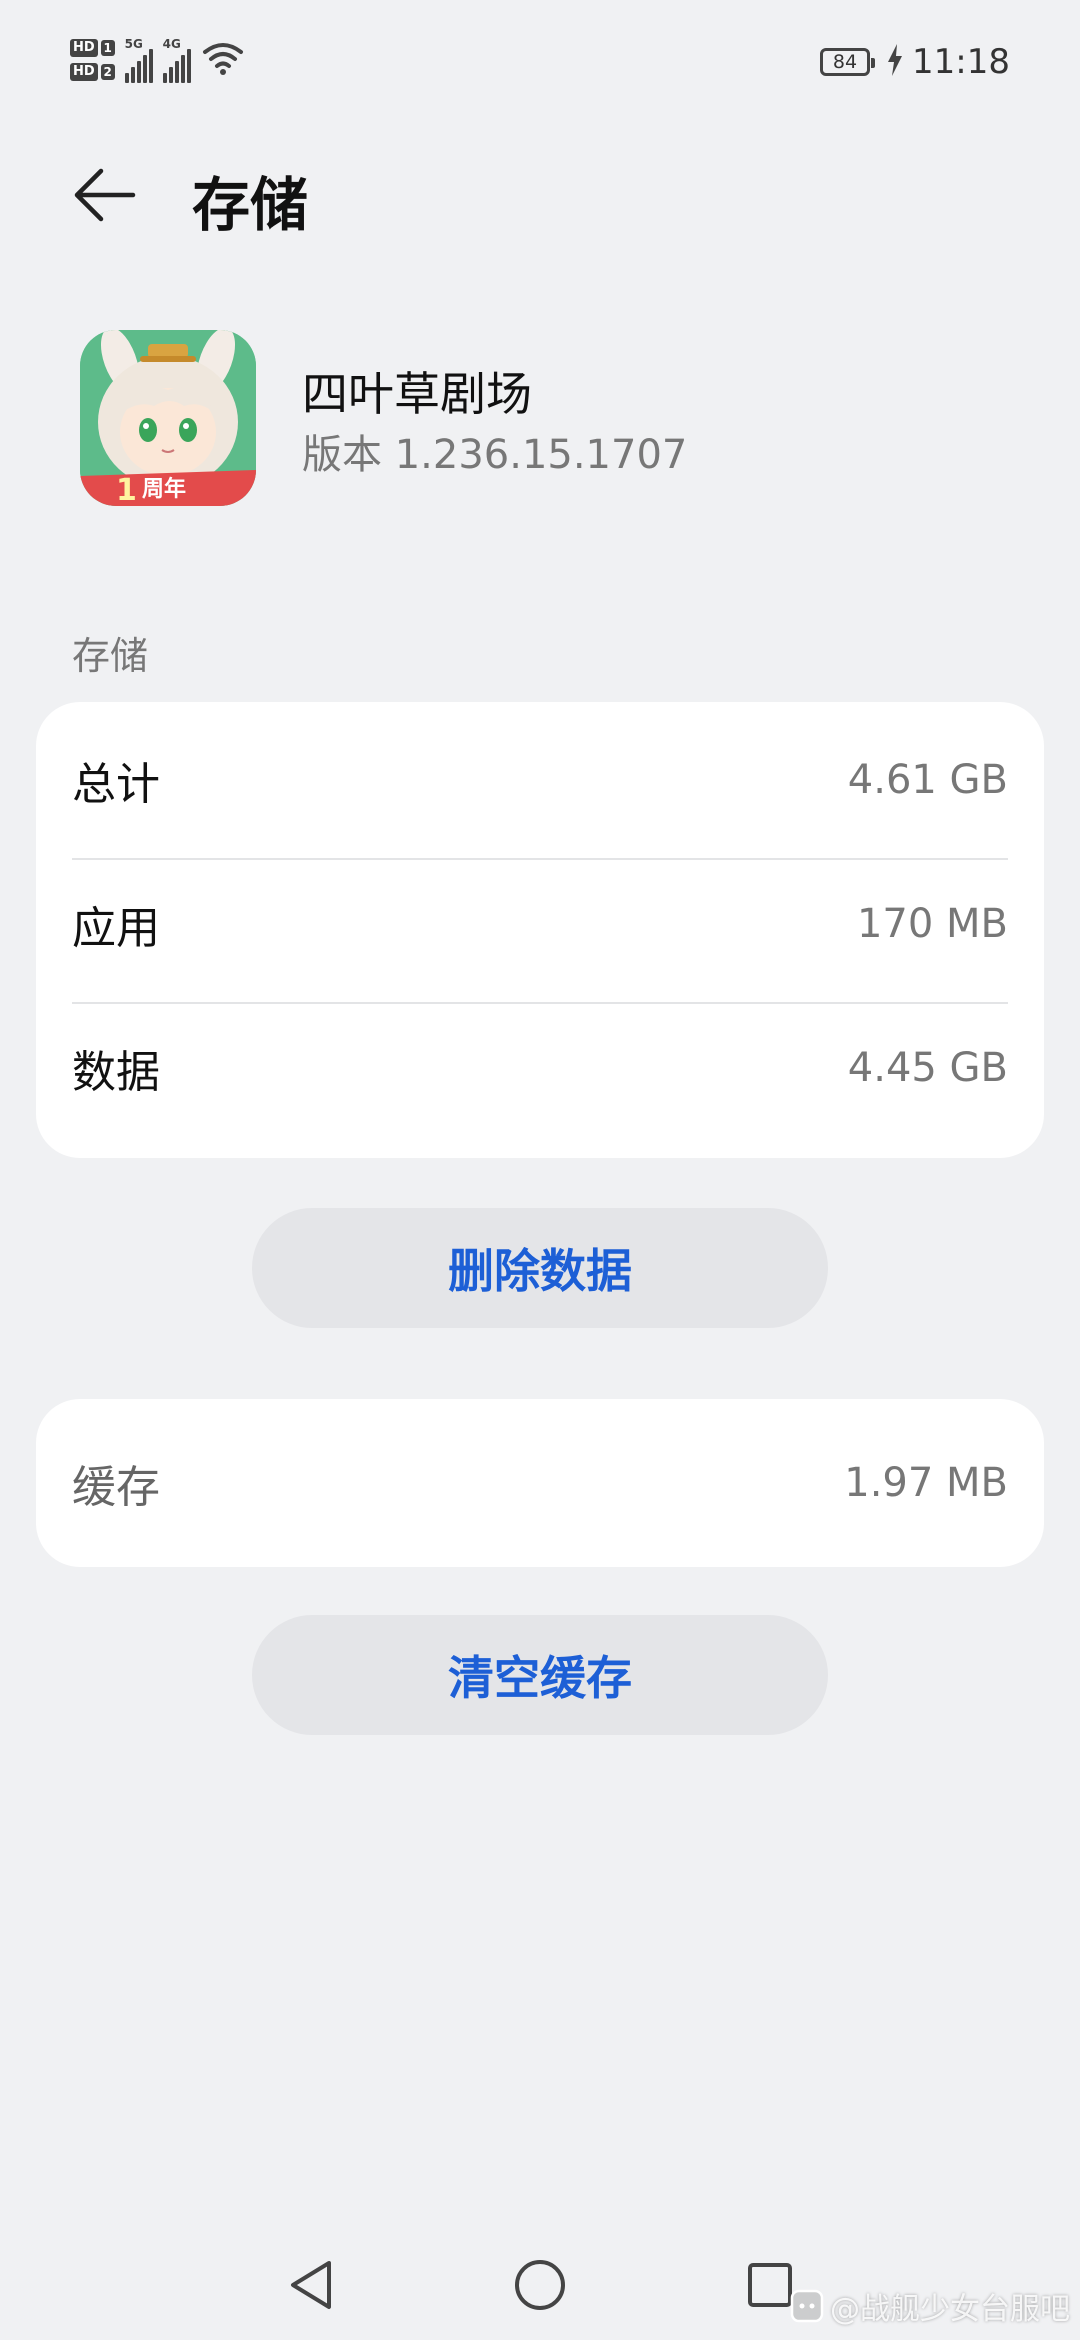 The image size is (1080, 2340). Describe the element at coordinates (845, 62) in the screenshot. I see `battery-level: 84` at that location.